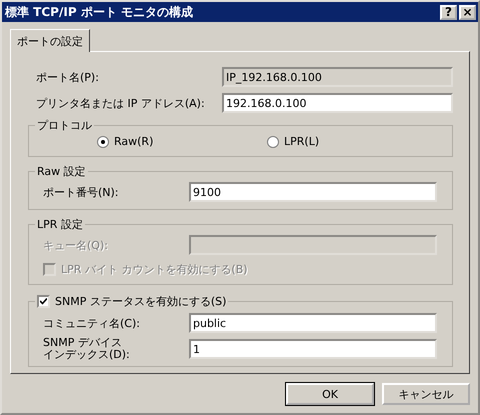 The height and width of the screenshot is (415, 480). What do you see at coordinates (87, 355) in the screenshot?
I see `field-label: インデックス(D):` at bounding box center [87, 355].